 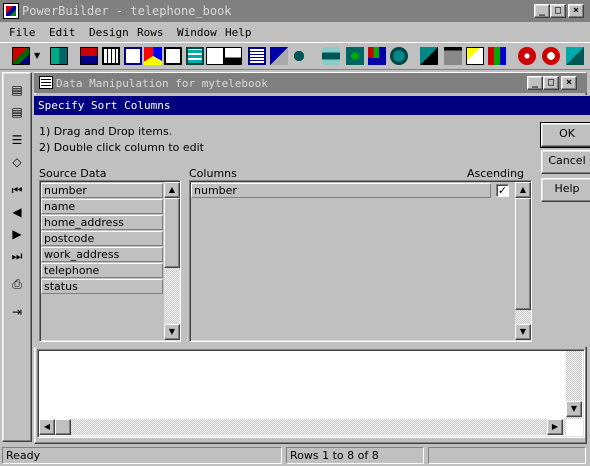 What do you see at coordinates (102, 222) in the screenshot?
I see `list-item: home_address` at bounding box center [102, 222].